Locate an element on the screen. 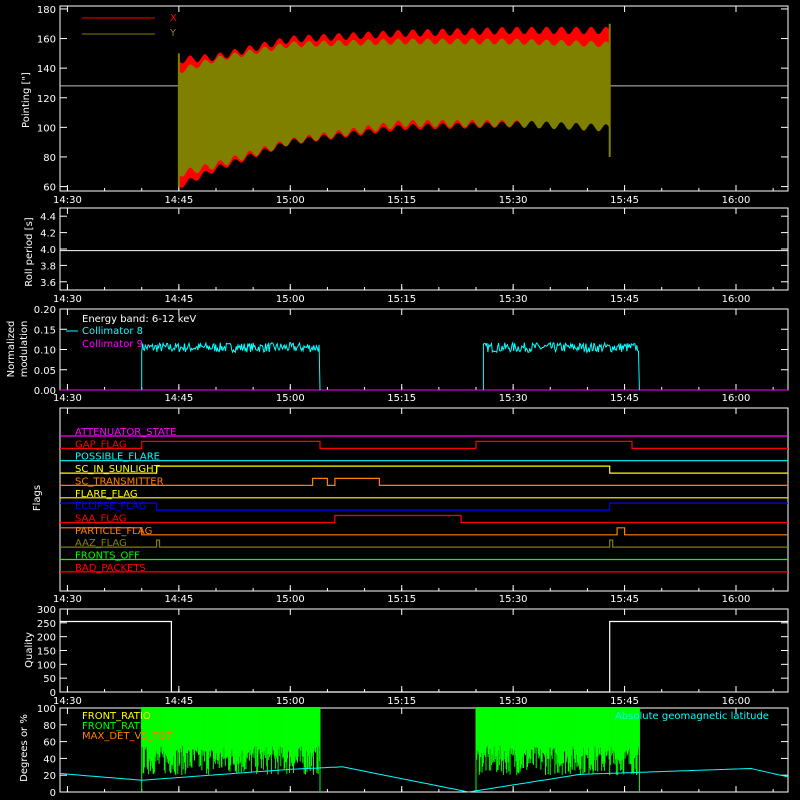  flag-label-attenuator-state: ATTENUATOR_STATE is located at coordinates (125, 432).